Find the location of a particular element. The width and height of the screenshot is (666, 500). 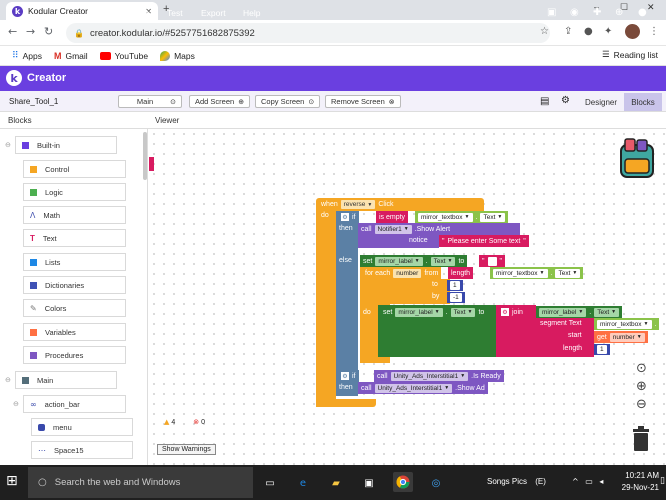

zoom-out-icon: ⊖ is located at coordinates (641, 404).